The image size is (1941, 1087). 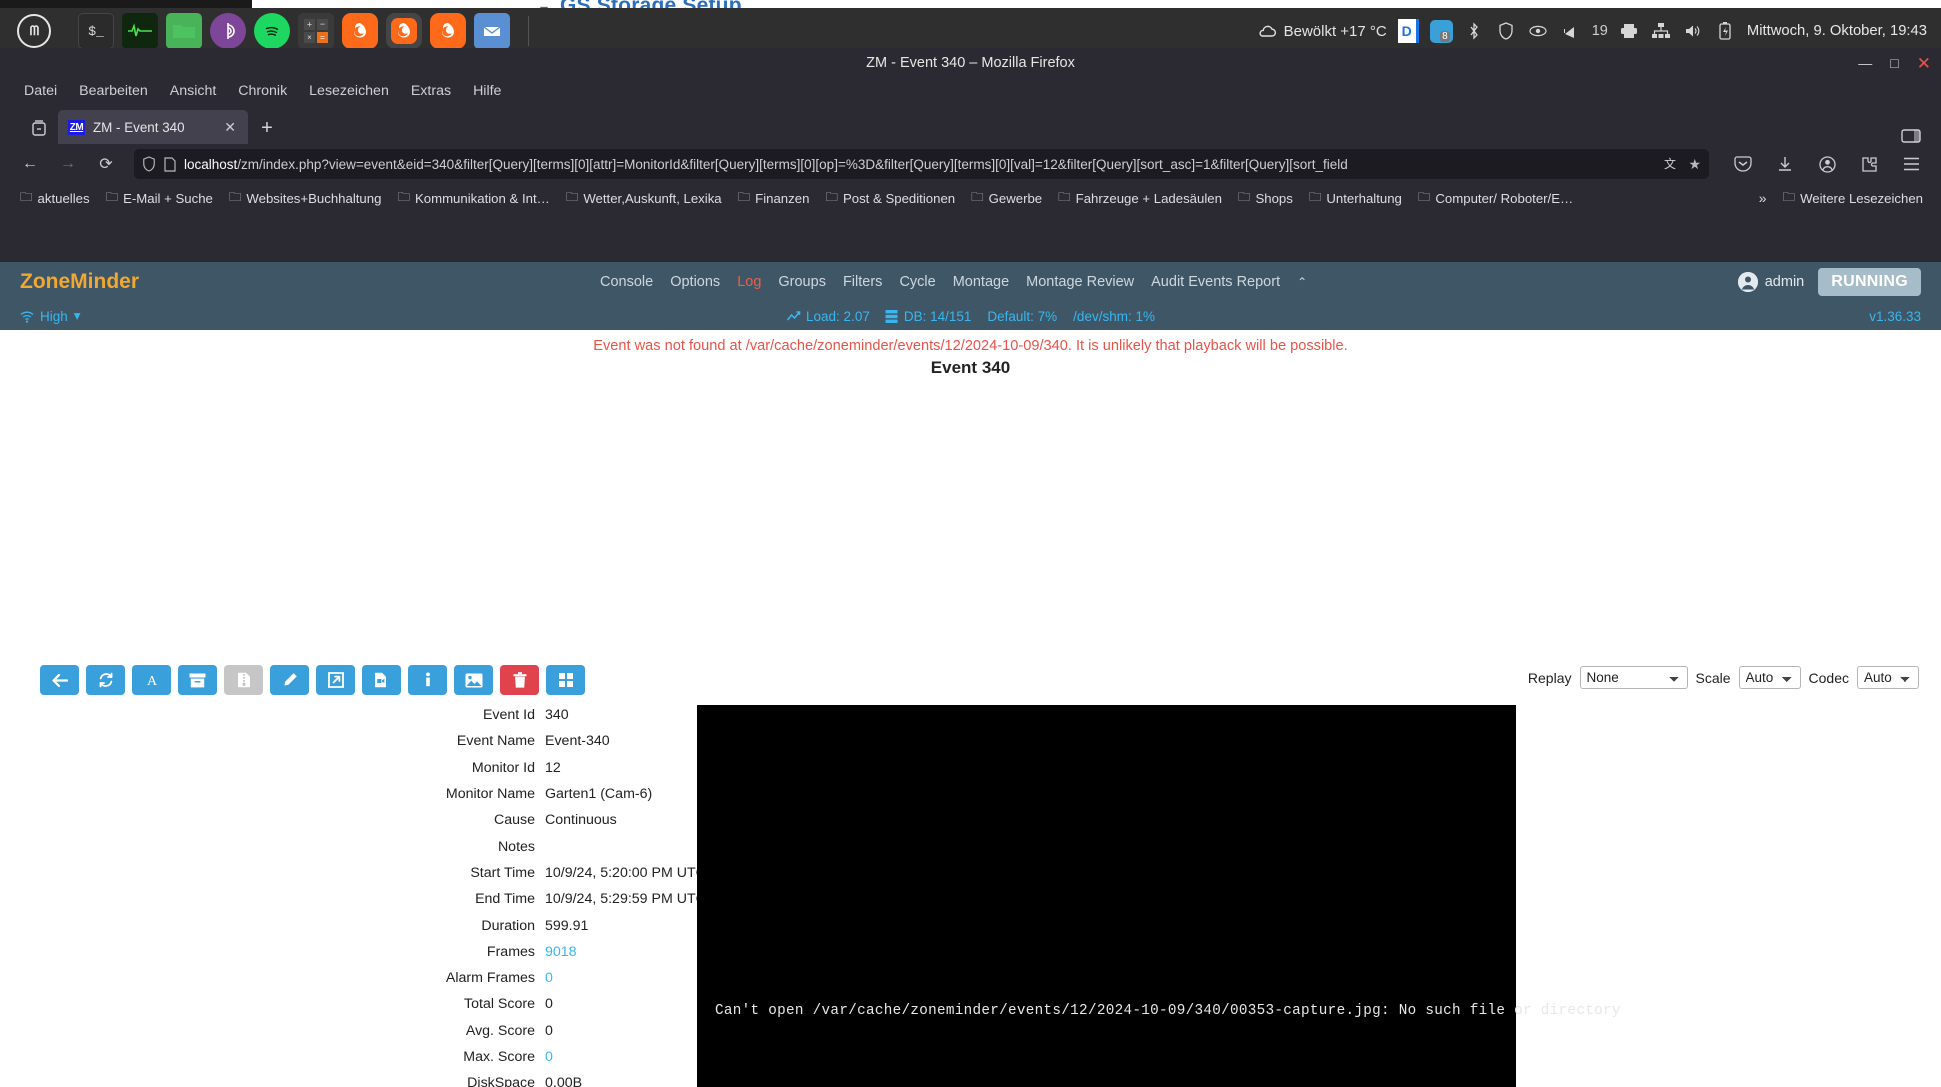 What do you see at coordinates (1827, 164) in the screenshot?
I see `account-icon` at bounding box center [1827, 164].